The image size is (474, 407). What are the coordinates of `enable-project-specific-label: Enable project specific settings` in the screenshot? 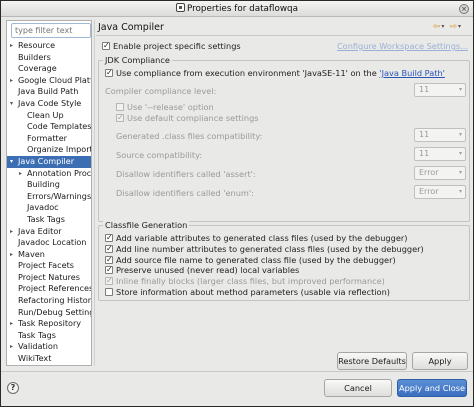 It's located at (177, 46).